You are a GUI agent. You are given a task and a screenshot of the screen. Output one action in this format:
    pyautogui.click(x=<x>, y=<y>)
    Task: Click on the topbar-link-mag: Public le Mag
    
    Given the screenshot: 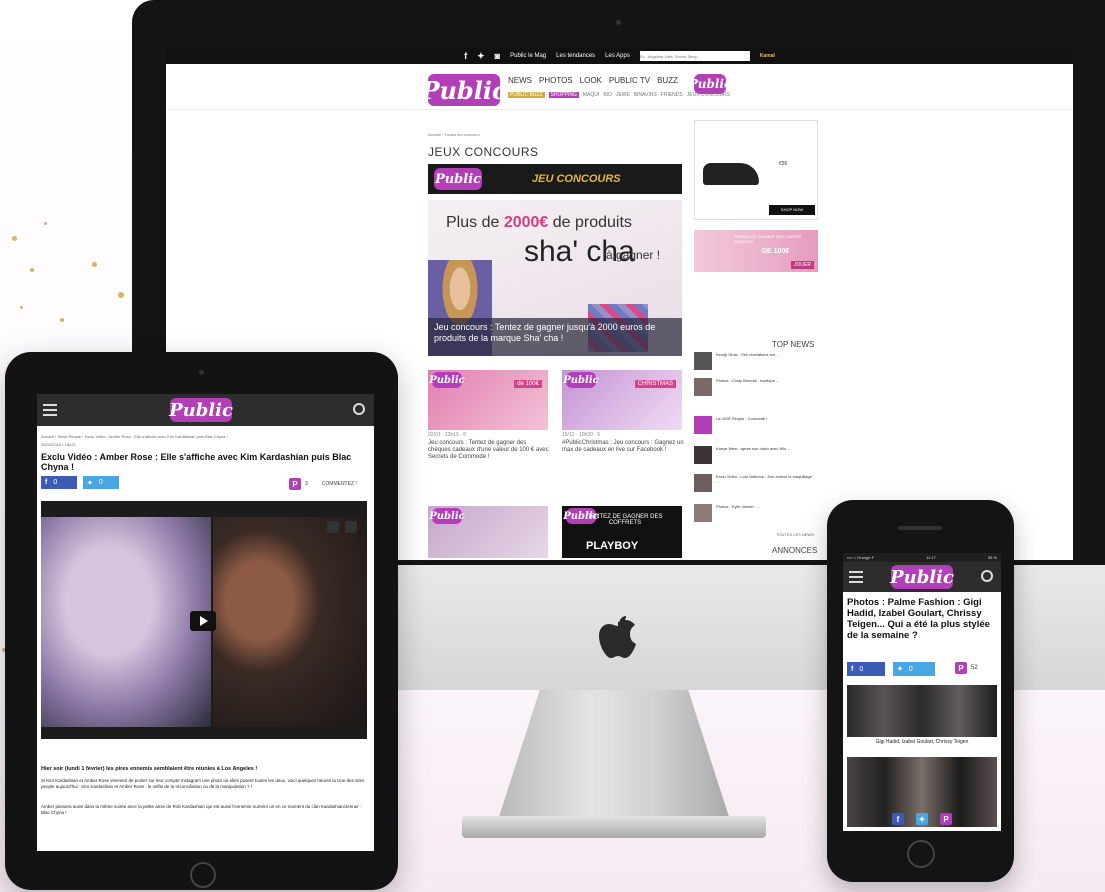 What is the action you would take?
    pyautogui.click(x=528, y=56)
    